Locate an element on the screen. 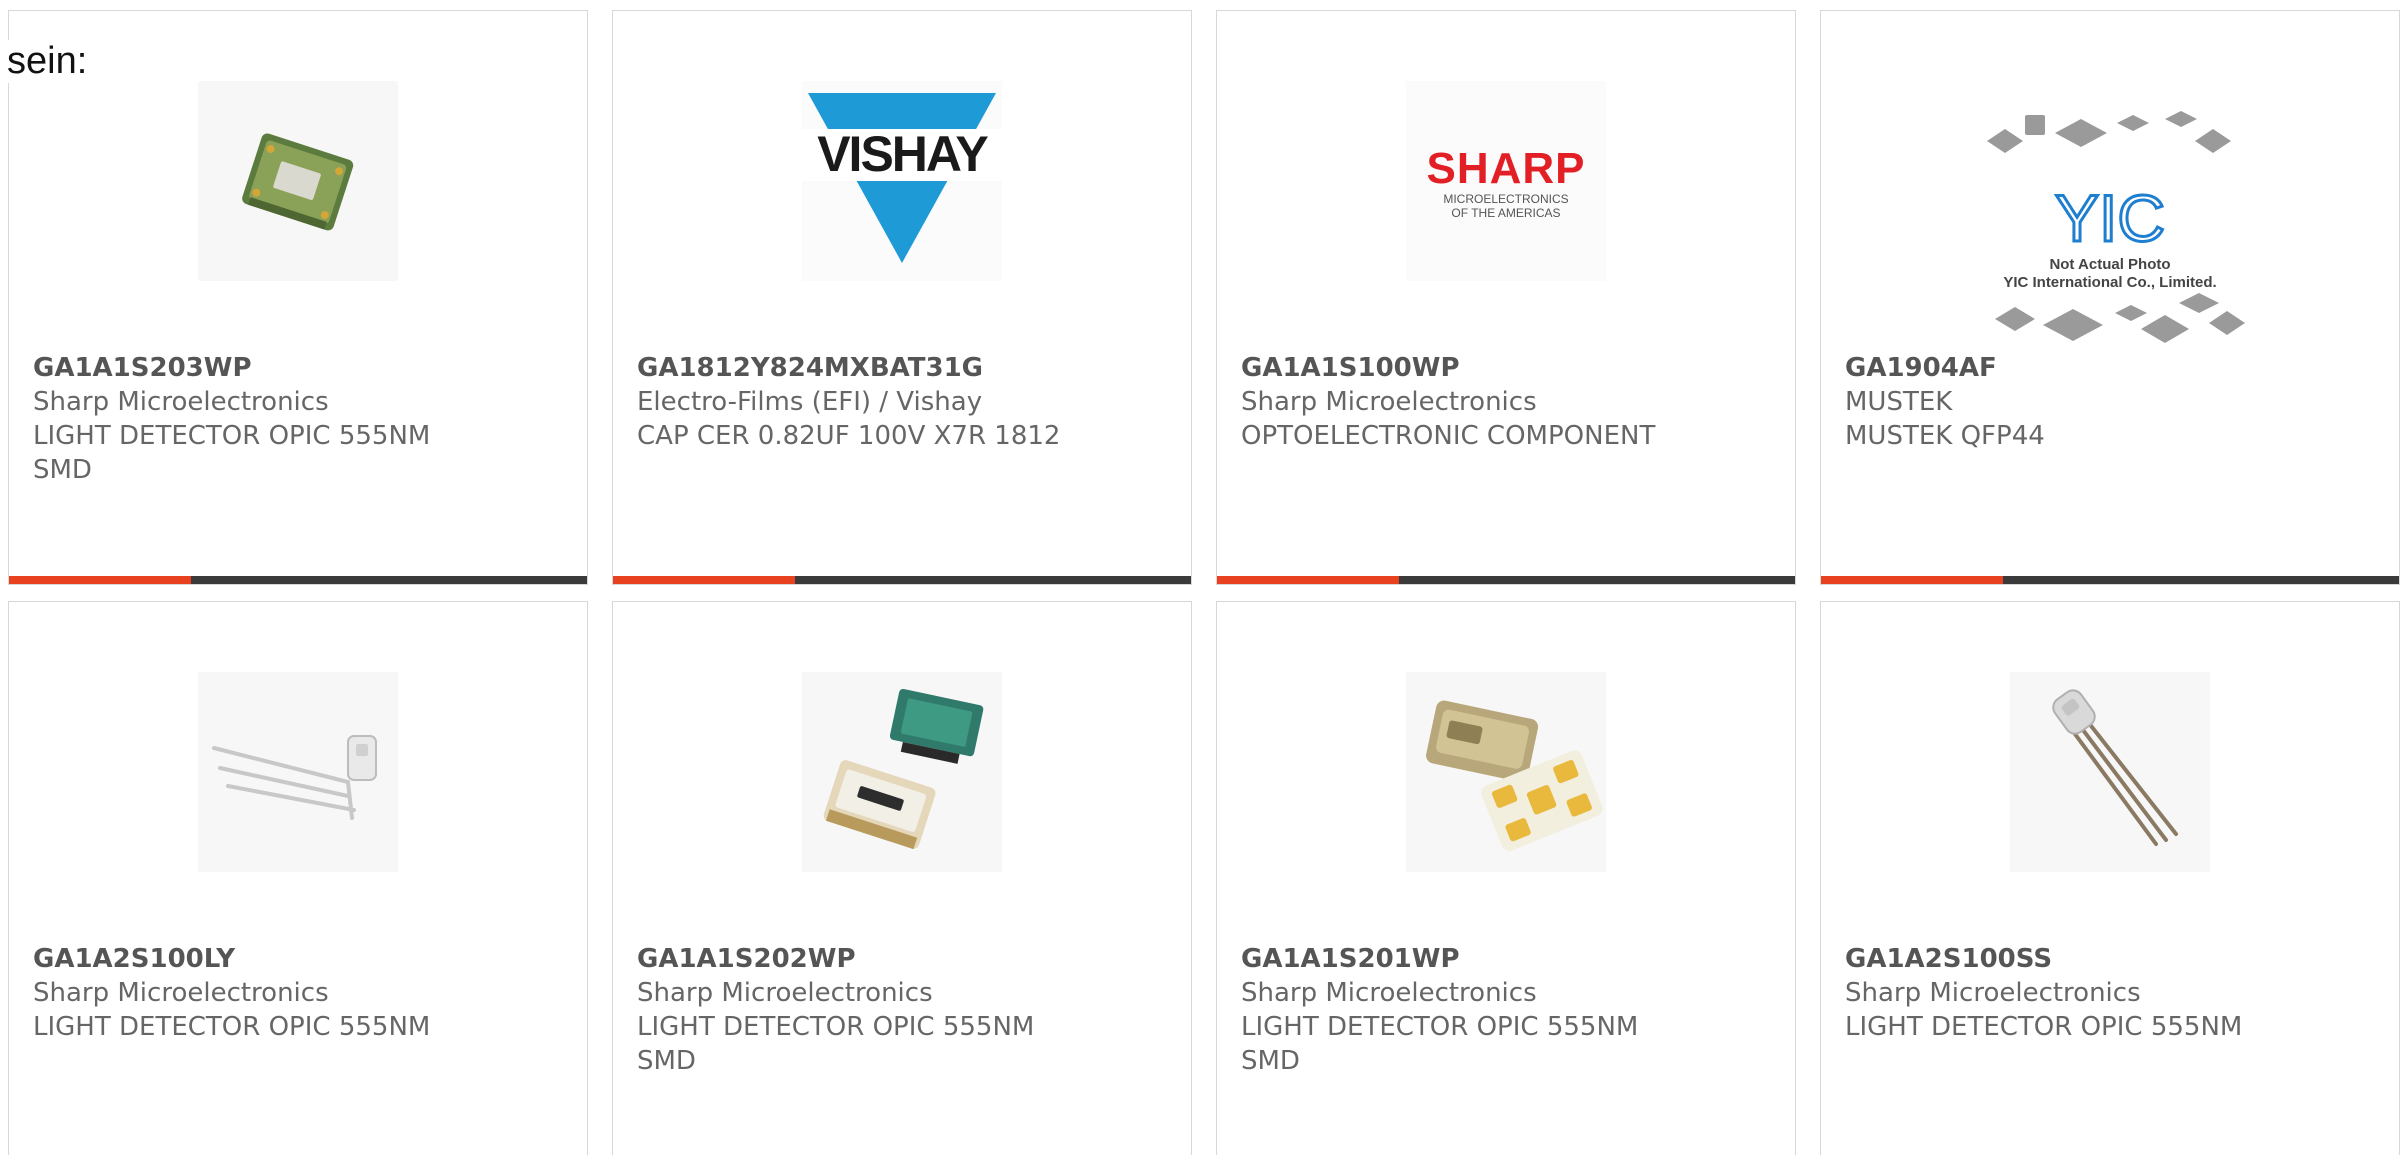  product-image: VISHAY is located at coordinates (902, 181).